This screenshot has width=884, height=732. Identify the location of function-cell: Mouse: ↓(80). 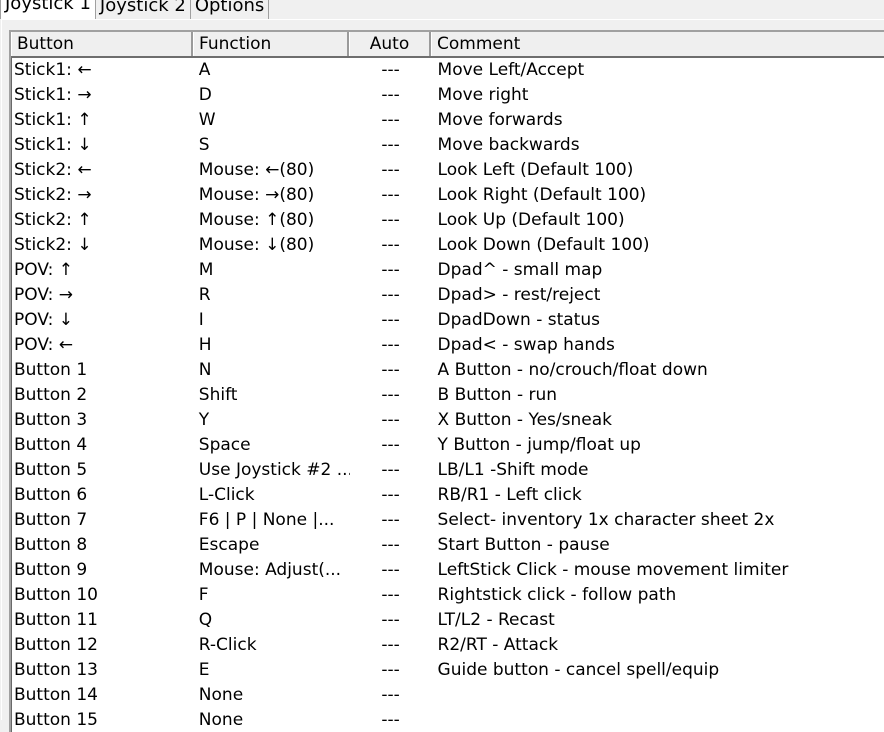
(256, 245).